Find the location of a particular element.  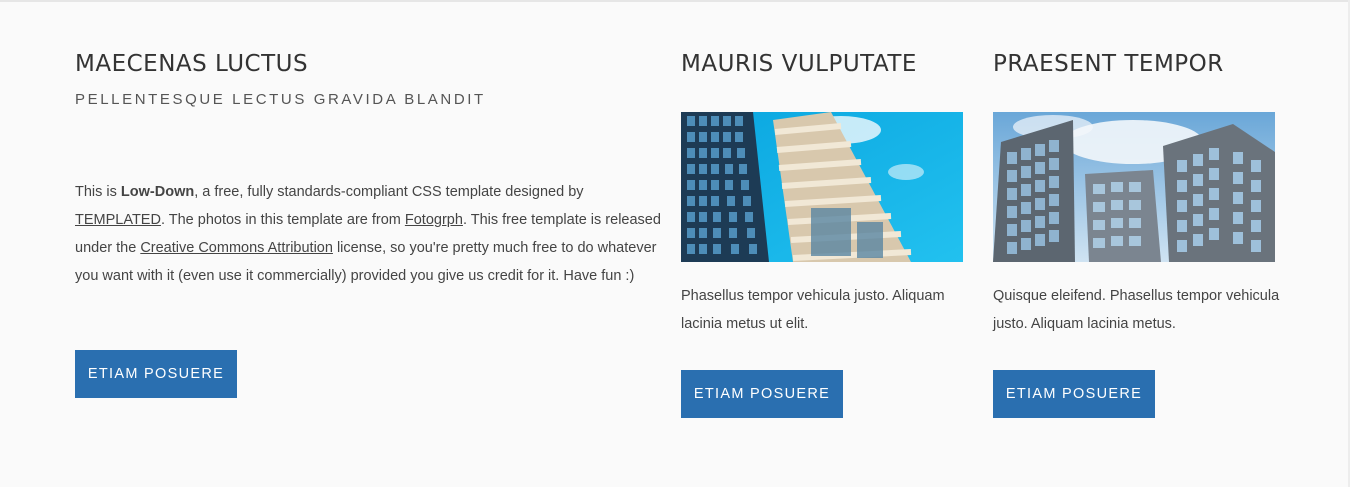

template-name: Low-Down is located at coordinates (157, 192).